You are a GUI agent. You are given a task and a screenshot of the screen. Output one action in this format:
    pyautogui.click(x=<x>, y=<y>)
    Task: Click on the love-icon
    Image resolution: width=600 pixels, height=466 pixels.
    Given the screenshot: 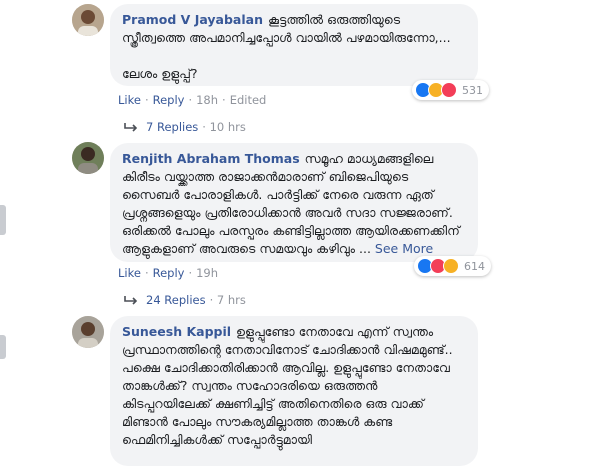 What is the action you would take?
    pyautogui.click(x=449, y=90)
    